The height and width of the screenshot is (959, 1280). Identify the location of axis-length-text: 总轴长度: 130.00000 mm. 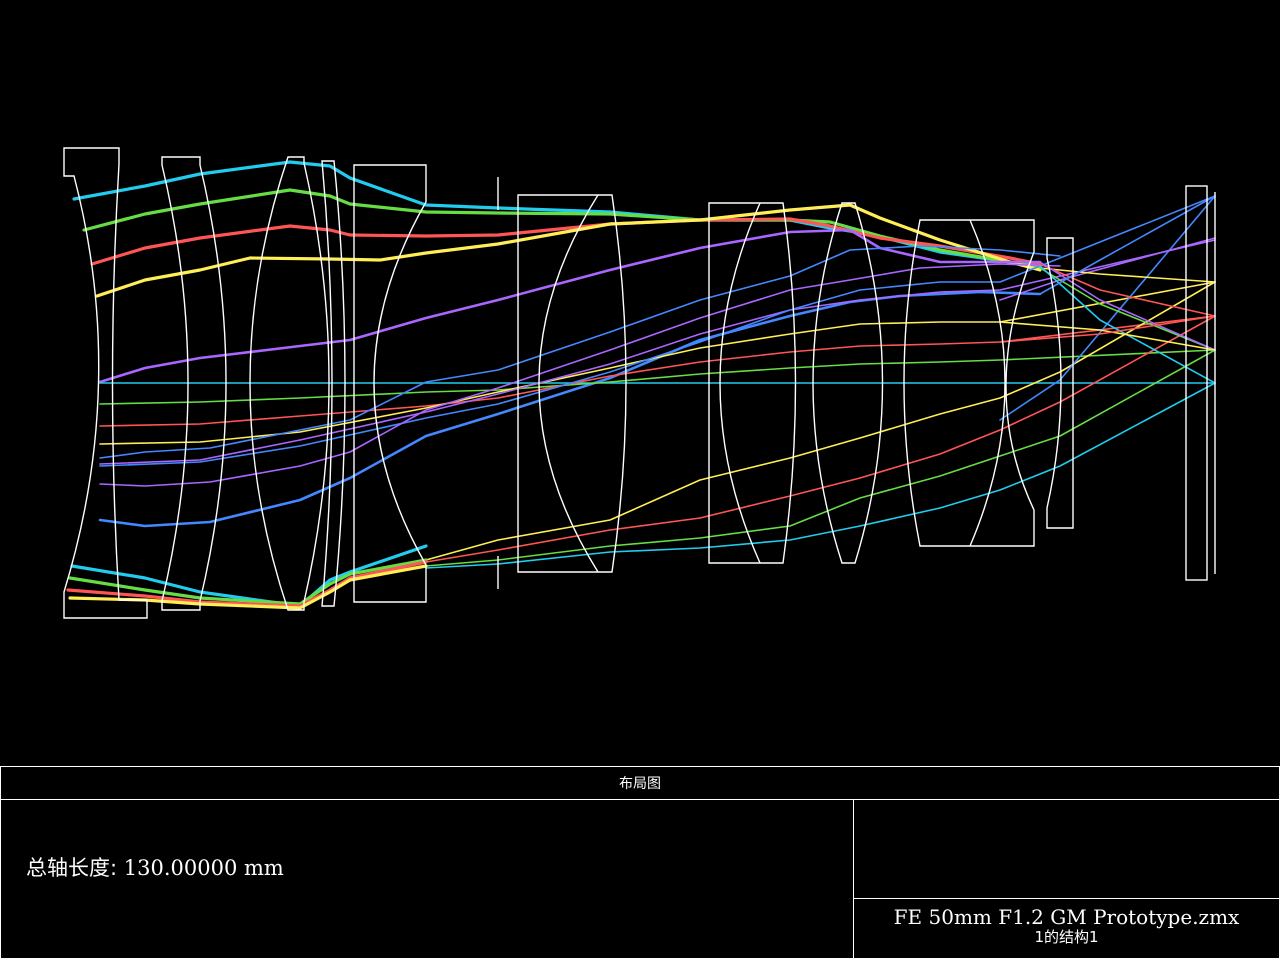
(155, 867).